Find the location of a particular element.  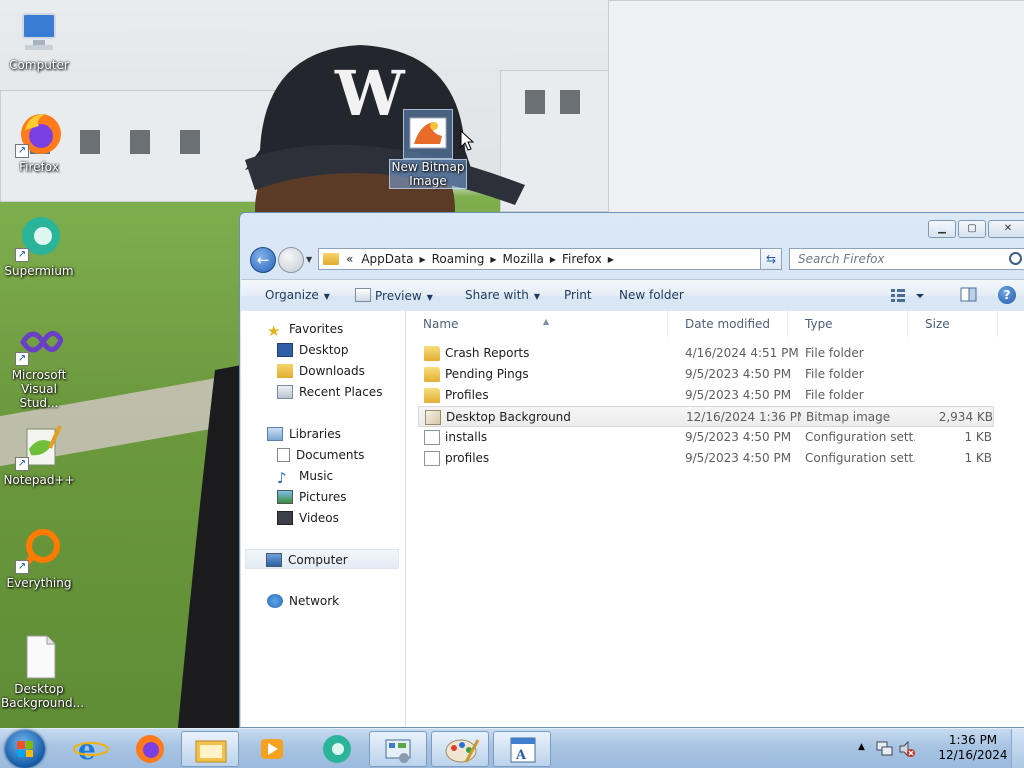

search-icon is located at coordinates (1015, 258).